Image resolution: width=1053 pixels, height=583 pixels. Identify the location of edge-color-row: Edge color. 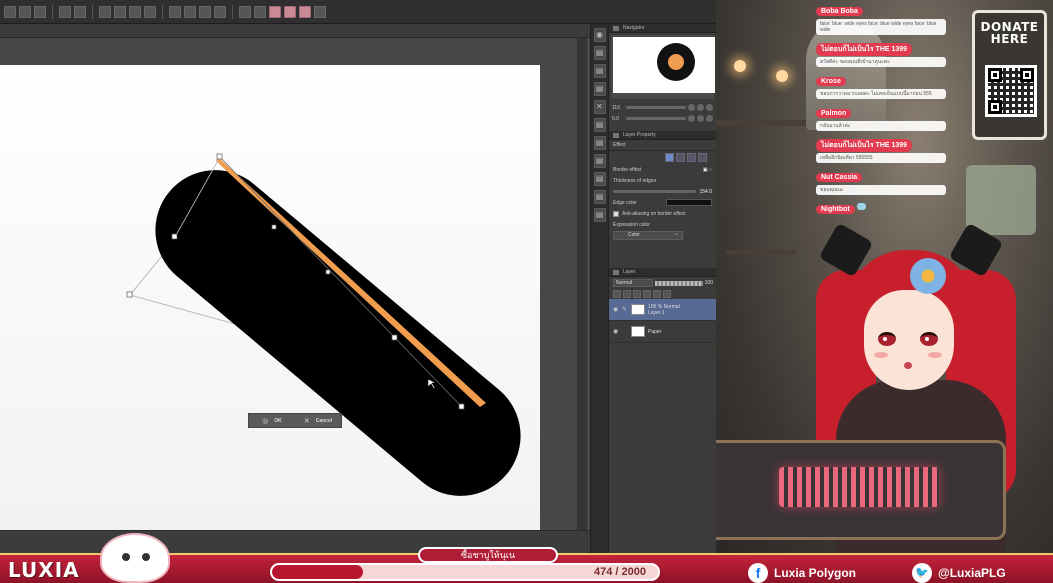
(662, 202).